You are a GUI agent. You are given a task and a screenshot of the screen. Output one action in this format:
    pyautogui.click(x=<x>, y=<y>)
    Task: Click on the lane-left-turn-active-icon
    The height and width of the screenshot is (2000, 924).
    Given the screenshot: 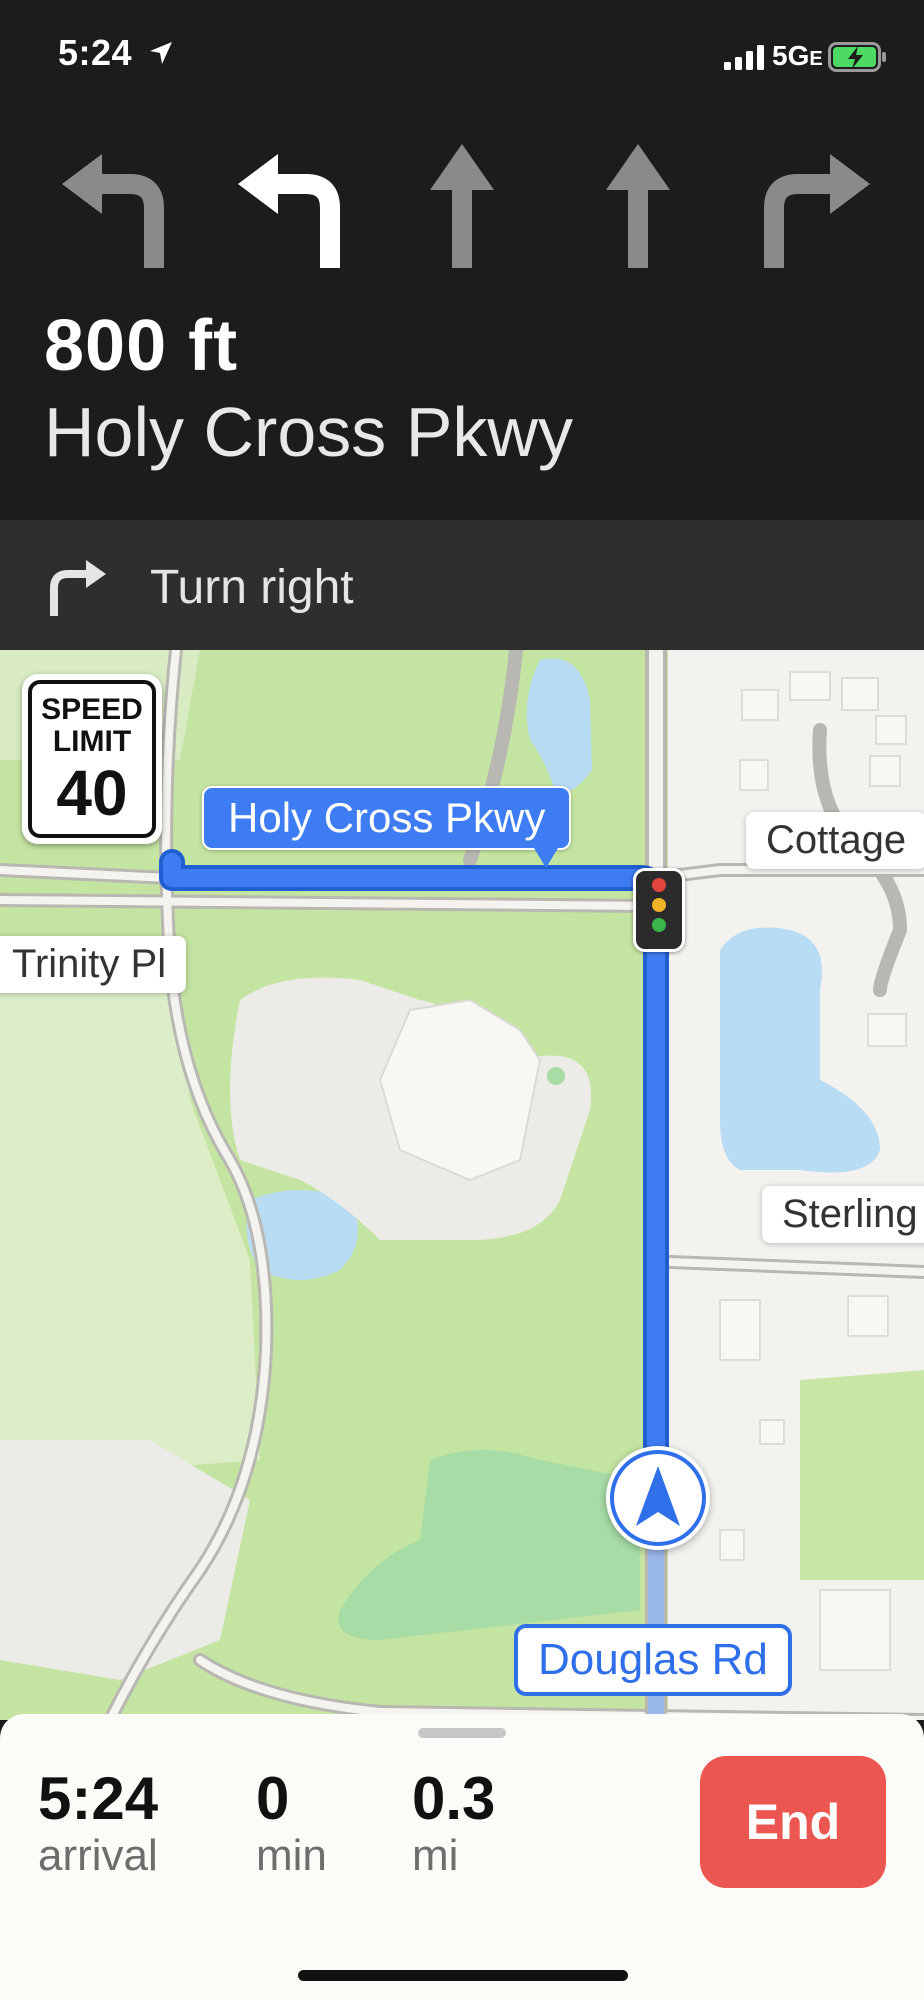 What is the action you would take?
    pyautogui.click(x=289, y=211)
    